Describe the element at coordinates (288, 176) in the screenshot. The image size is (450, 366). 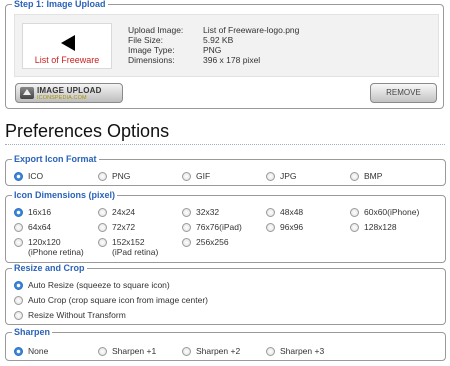
I see `label-export-jpg: JPG` at that location.